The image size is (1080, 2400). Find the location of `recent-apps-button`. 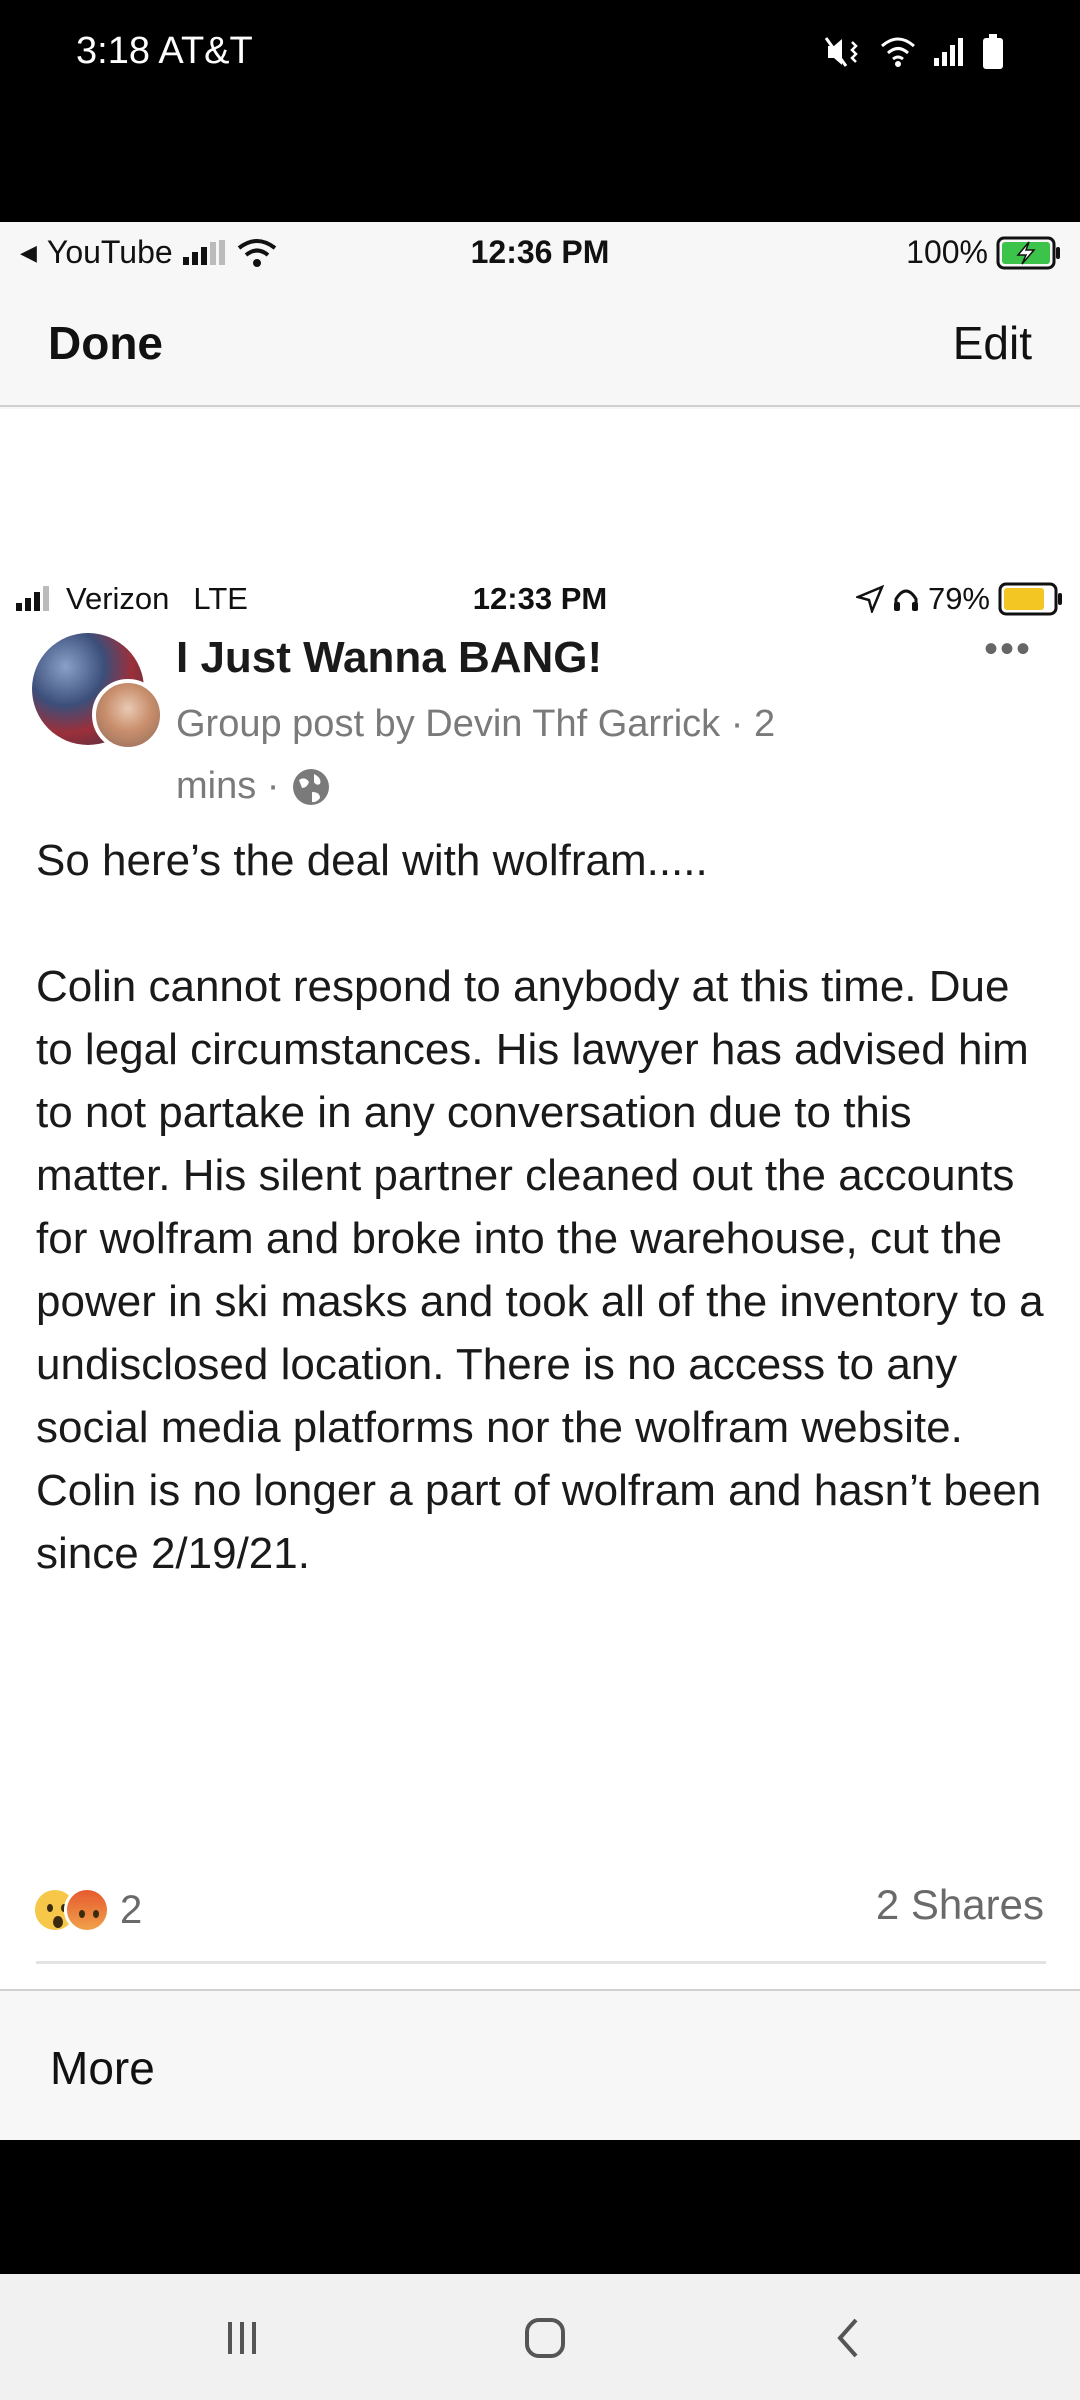

recent-apps-button is located at coordinates (242, 2338).